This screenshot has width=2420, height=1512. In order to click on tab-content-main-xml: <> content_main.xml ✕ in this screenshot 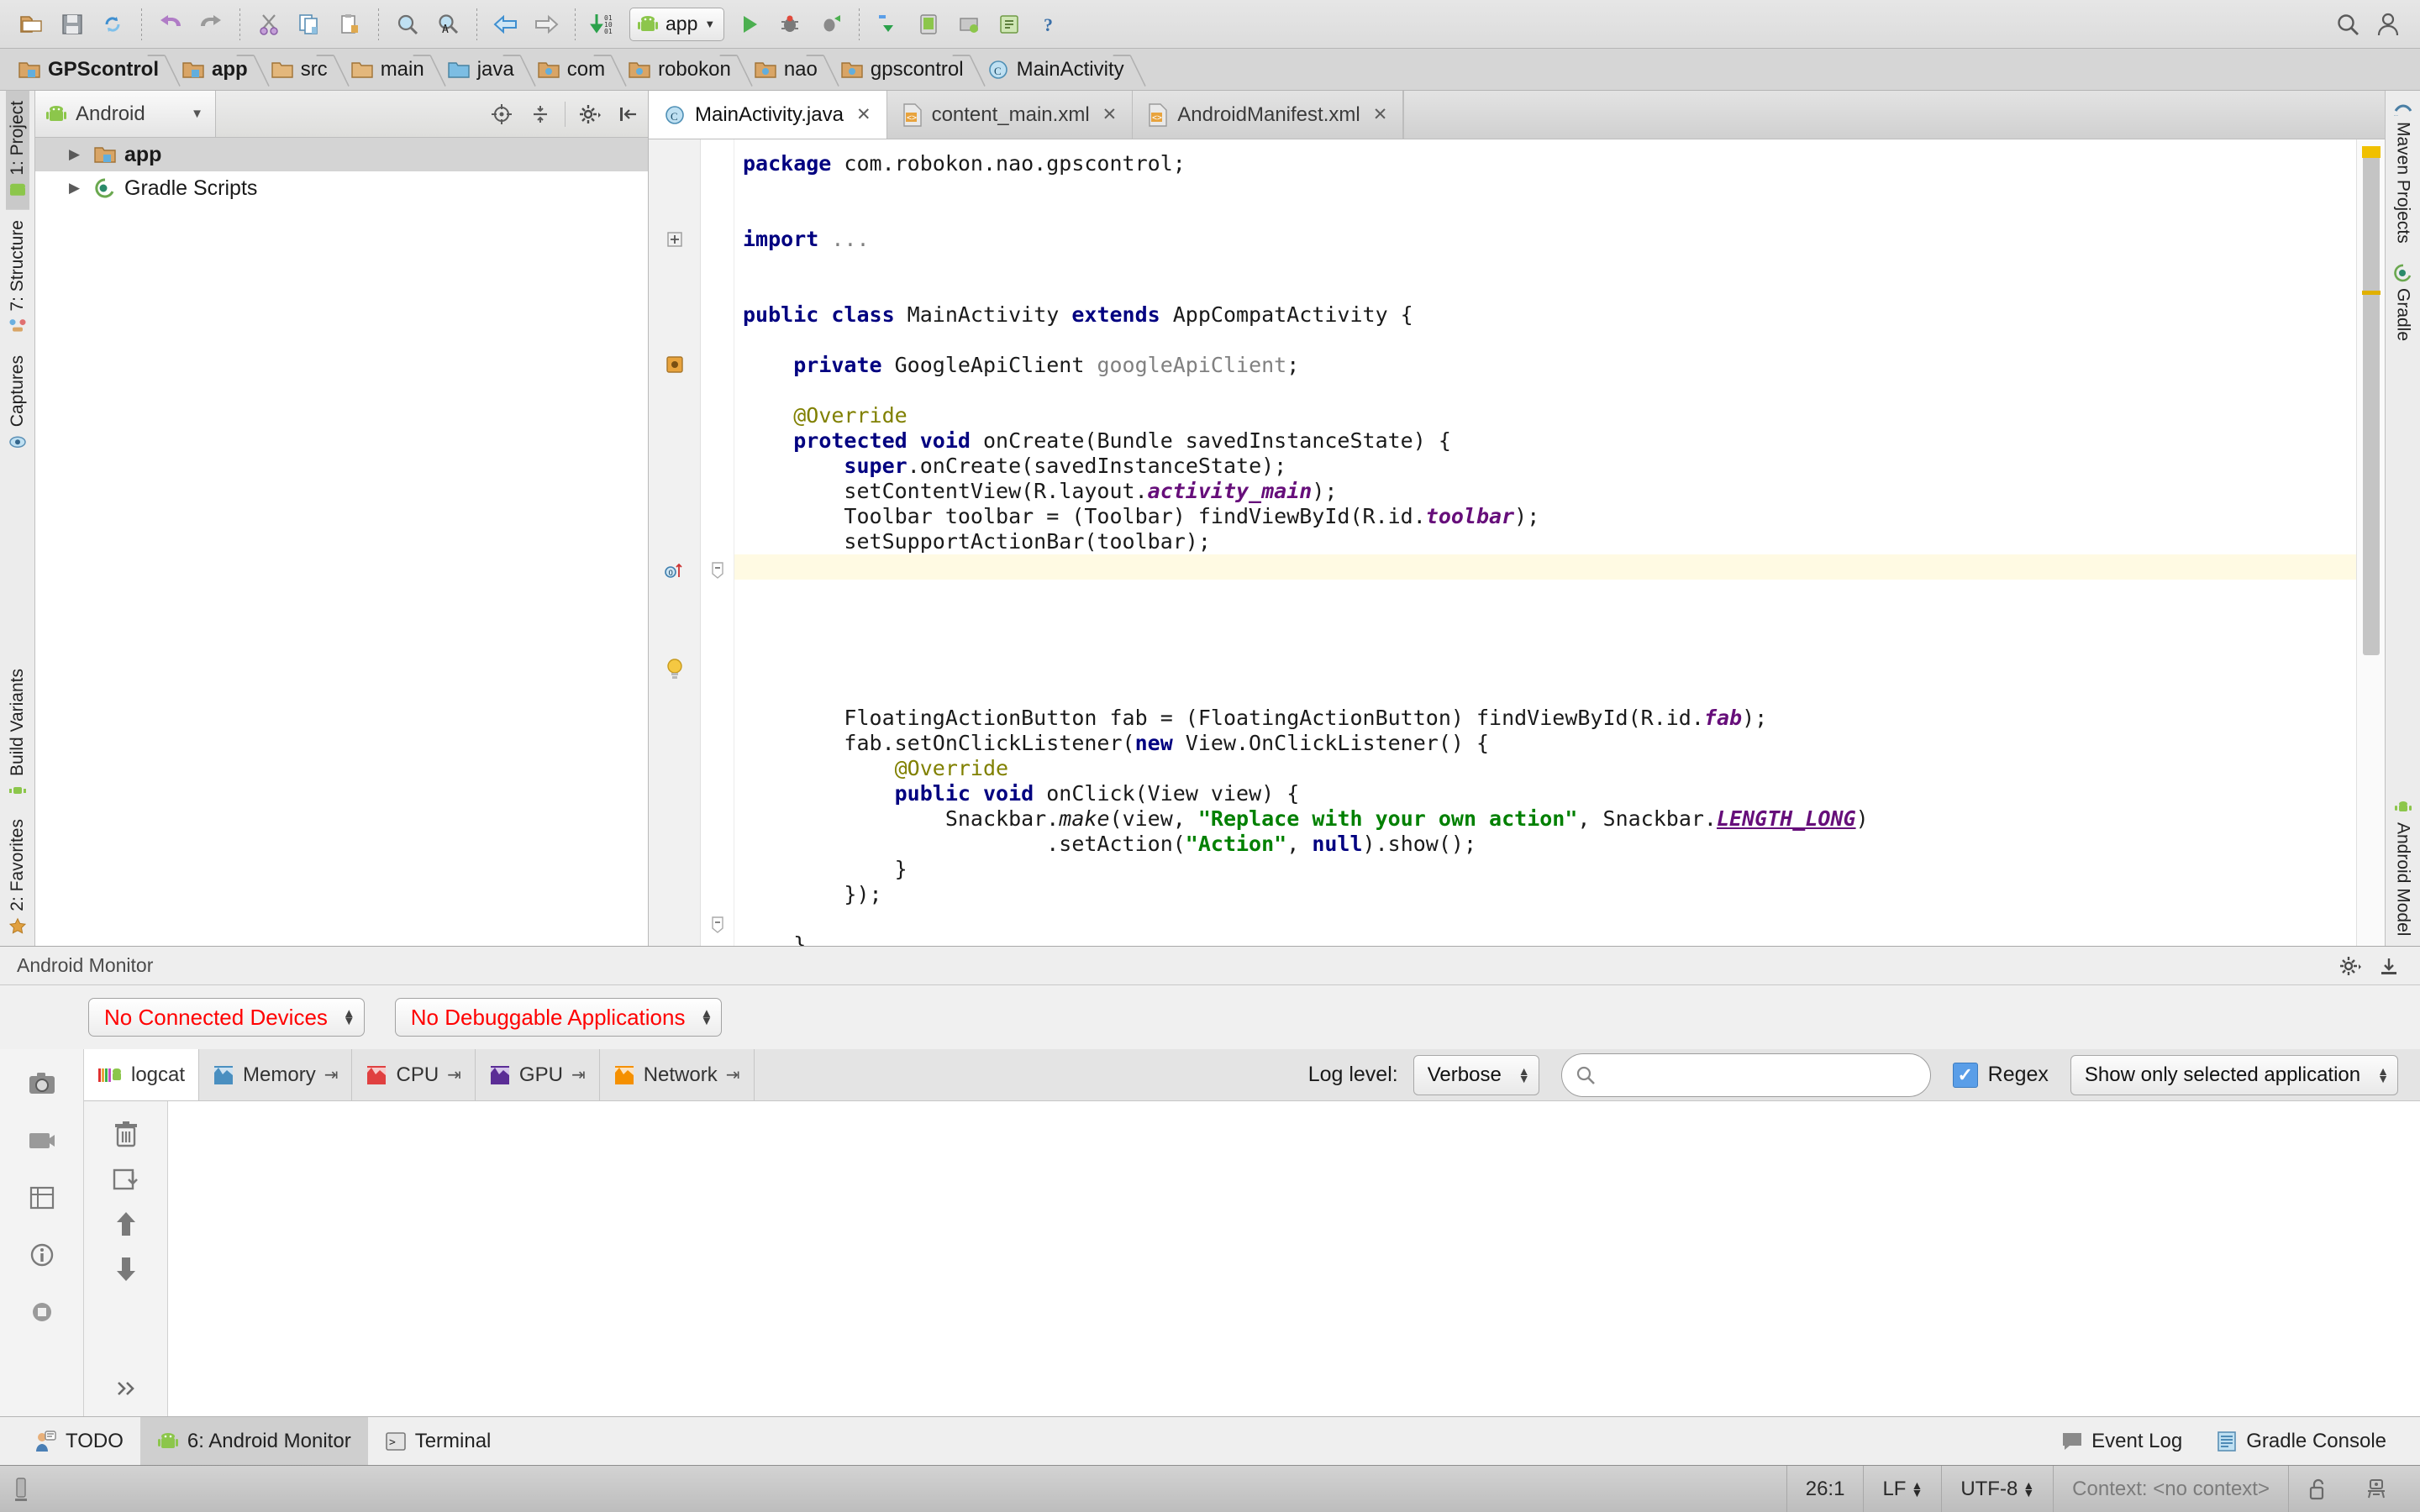, I will do `click(1010, 115)`.